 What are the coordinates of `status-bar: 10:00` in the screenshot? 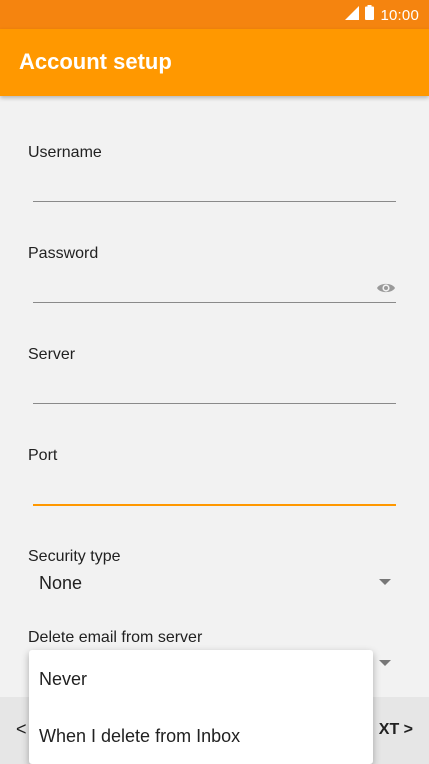 It's located at (214, 14).